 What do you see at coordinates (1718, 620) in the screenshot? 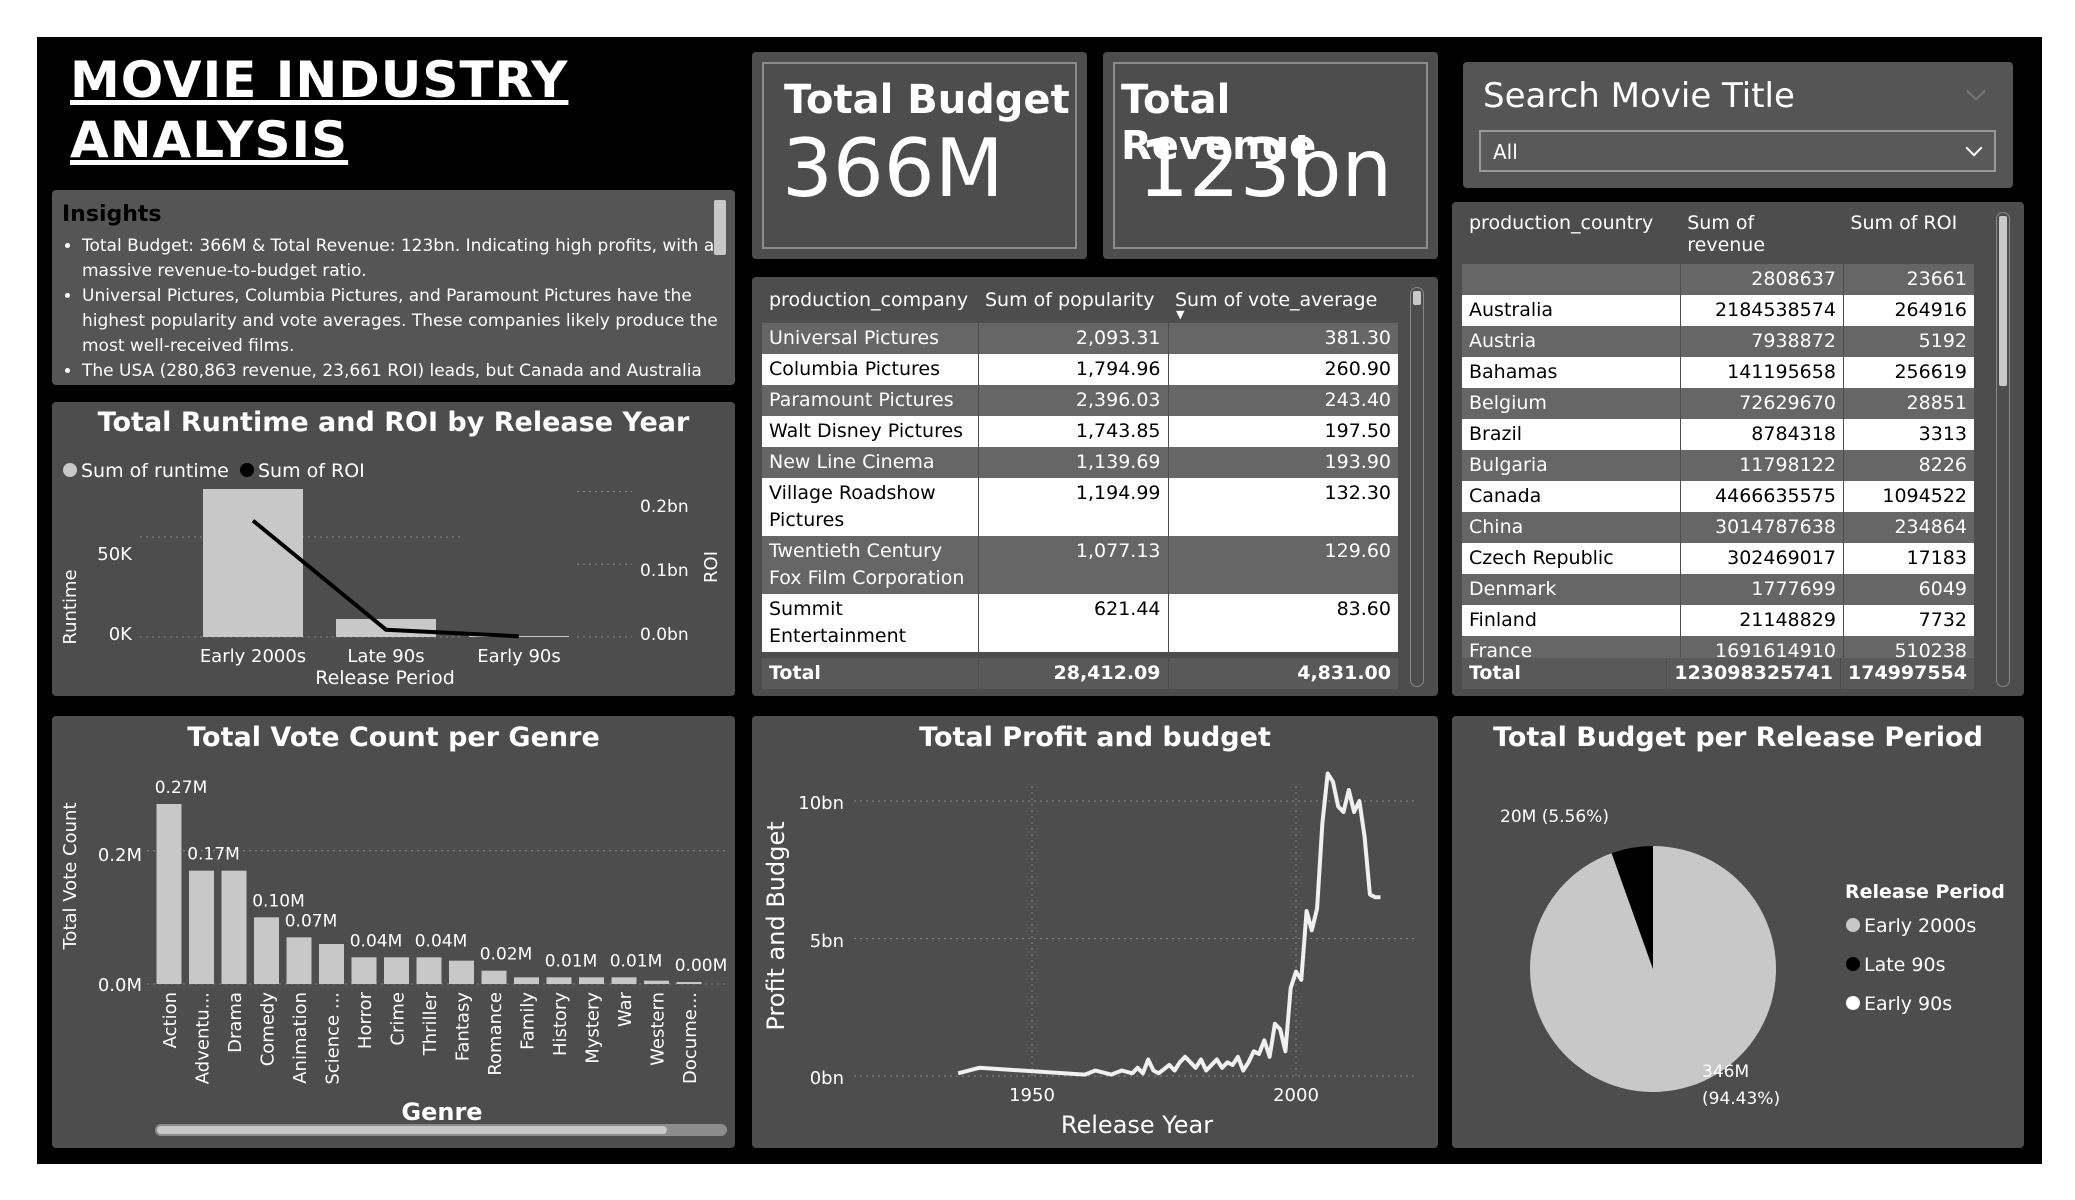
I see `table-row: Finland 21148829 7732` at bounding box center [1718, 620].